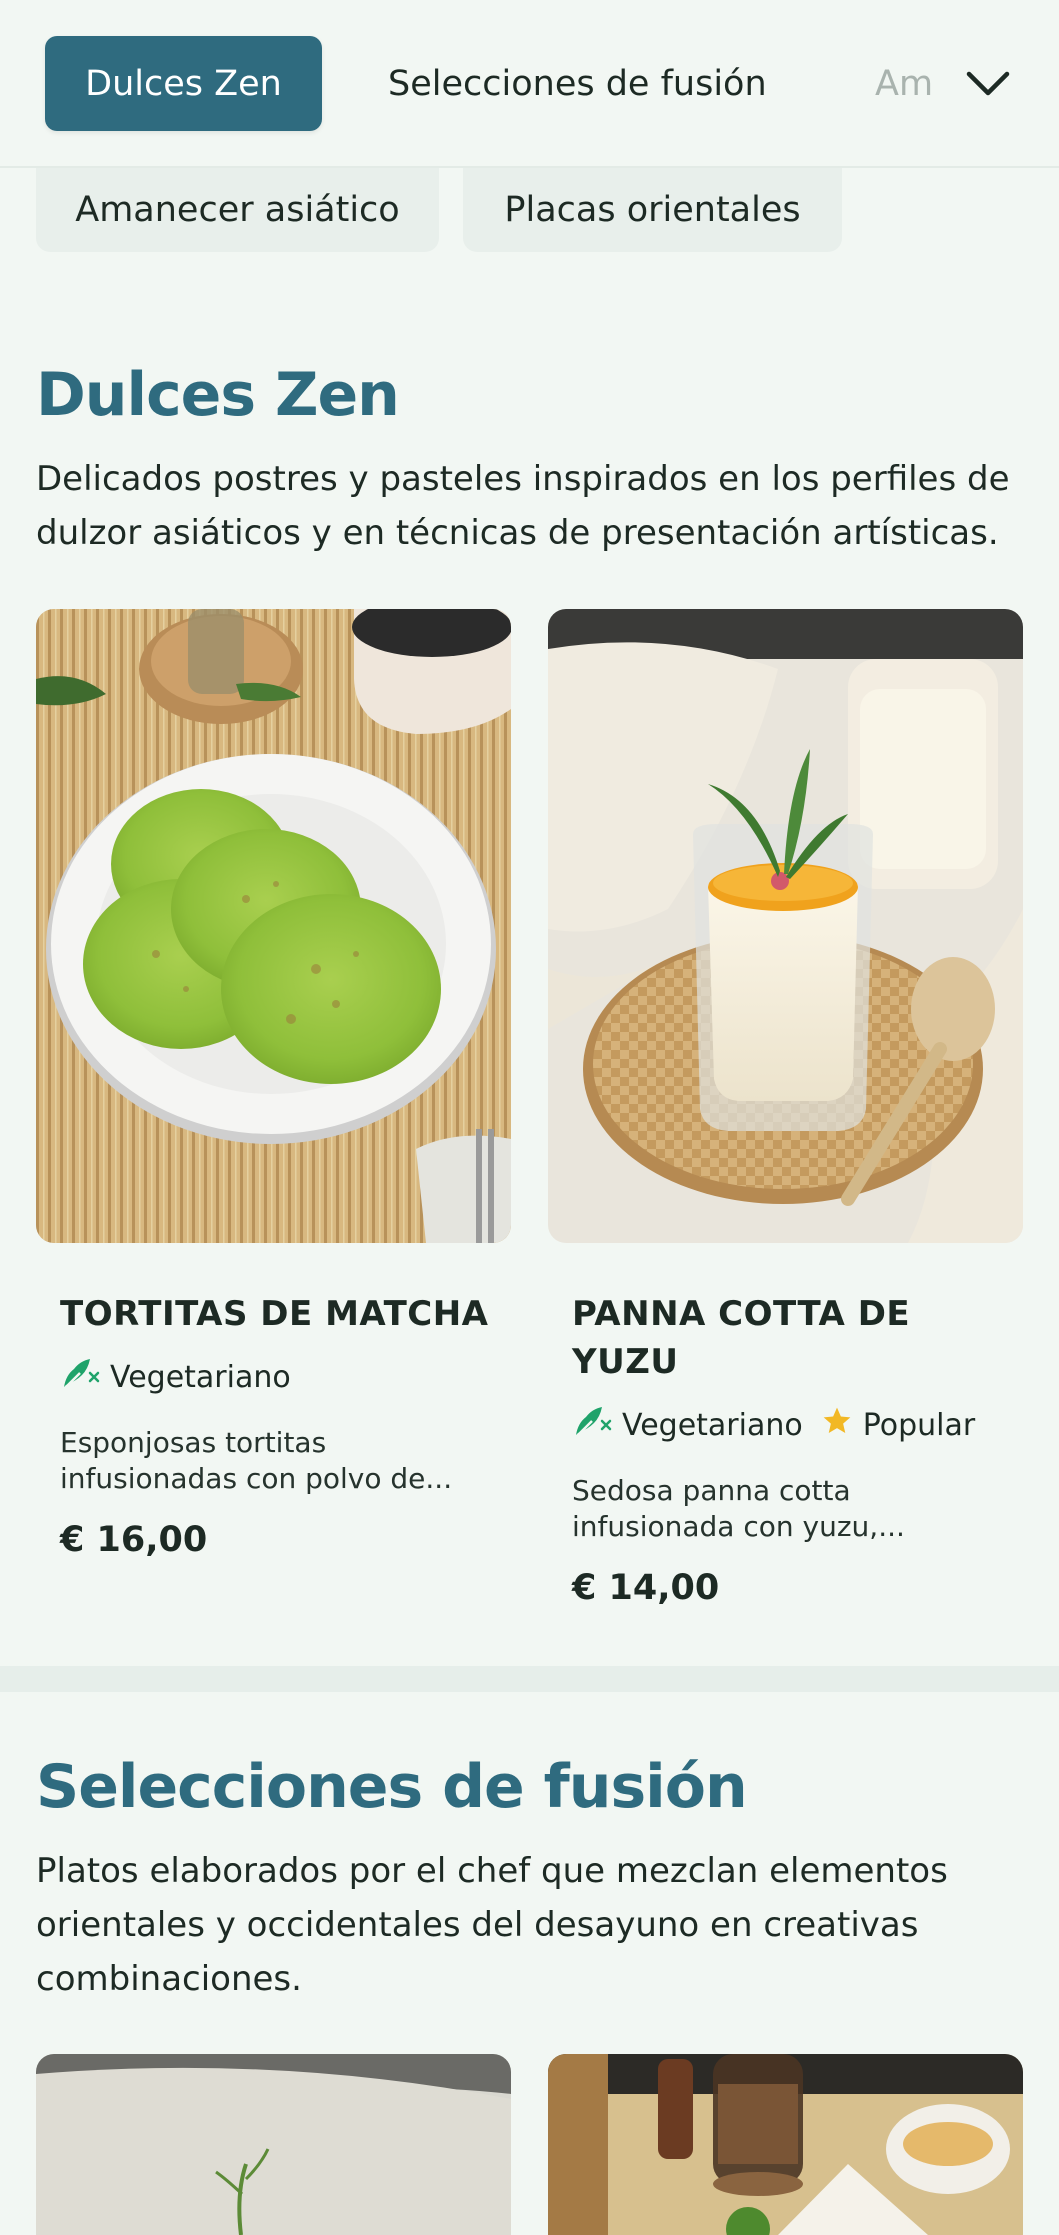 This screenshot has width=1059, height=2235. I want to click on product-tags: Vegetariano Popular, so click(777, 1425).